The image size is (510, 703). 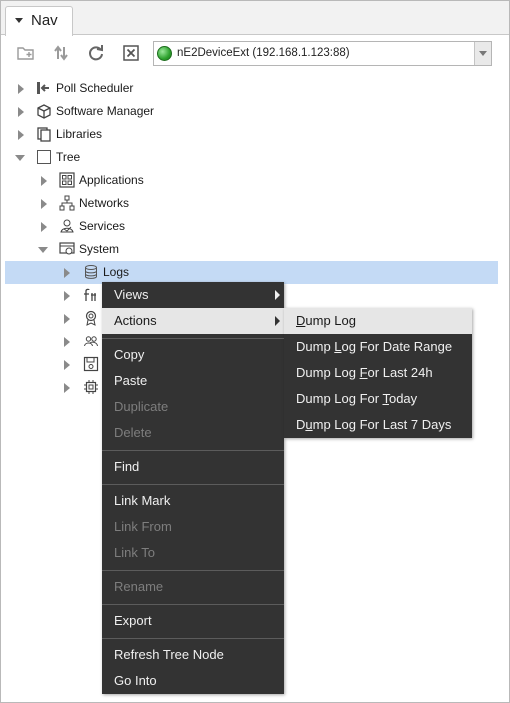 What do you see at coordinates (251, 157) in the screenshot?
I see `tree-item-tree: Tree` at bounding box center [251, 157].